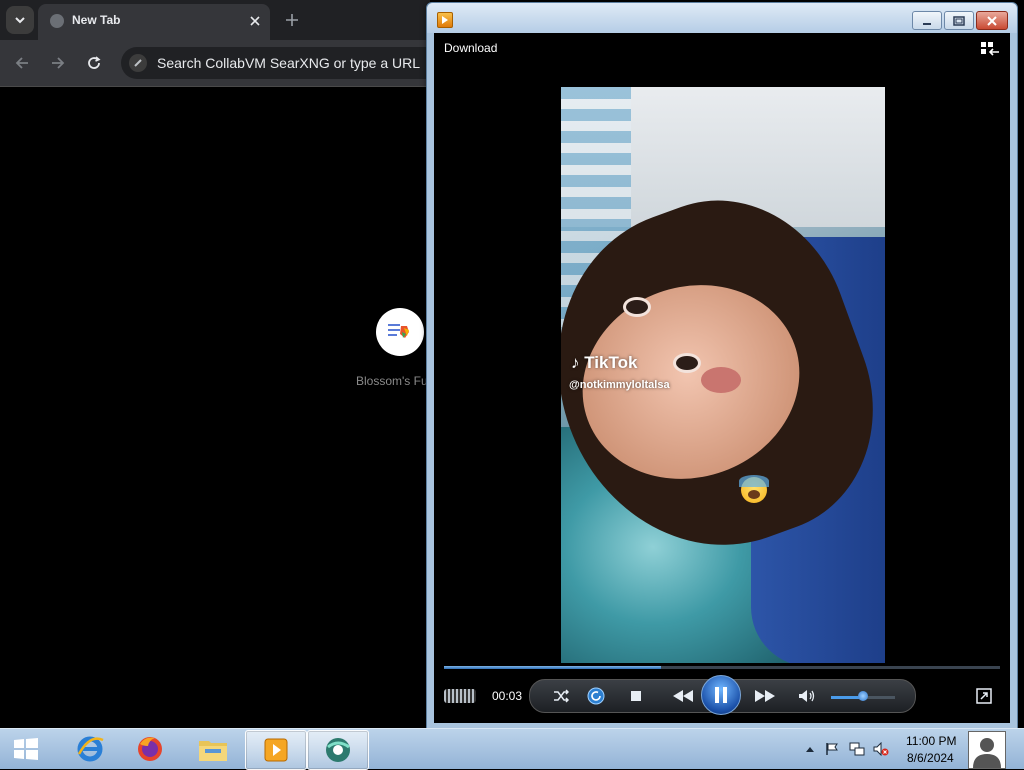  I want to click on taskbar-file-explorer, so click(213, 749).